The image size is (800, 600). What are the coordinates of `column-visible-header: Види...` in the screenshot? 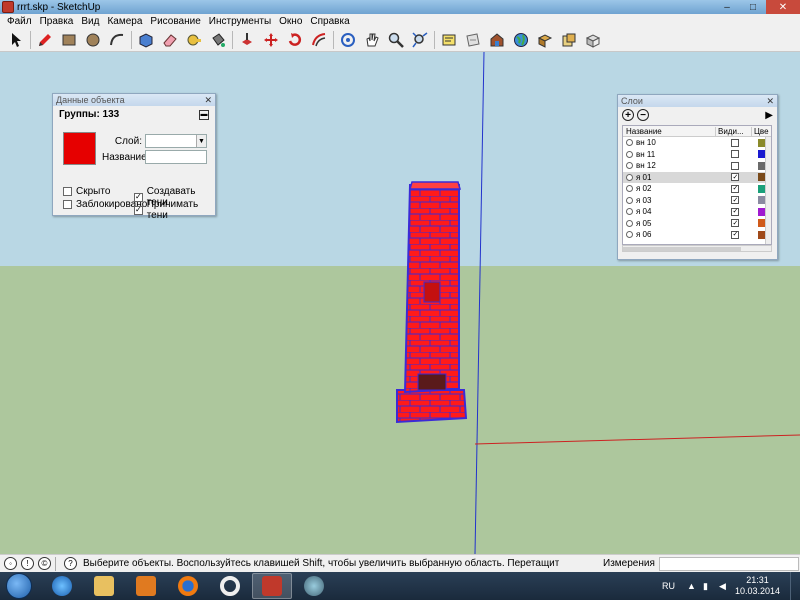 It's located at (733, 131).